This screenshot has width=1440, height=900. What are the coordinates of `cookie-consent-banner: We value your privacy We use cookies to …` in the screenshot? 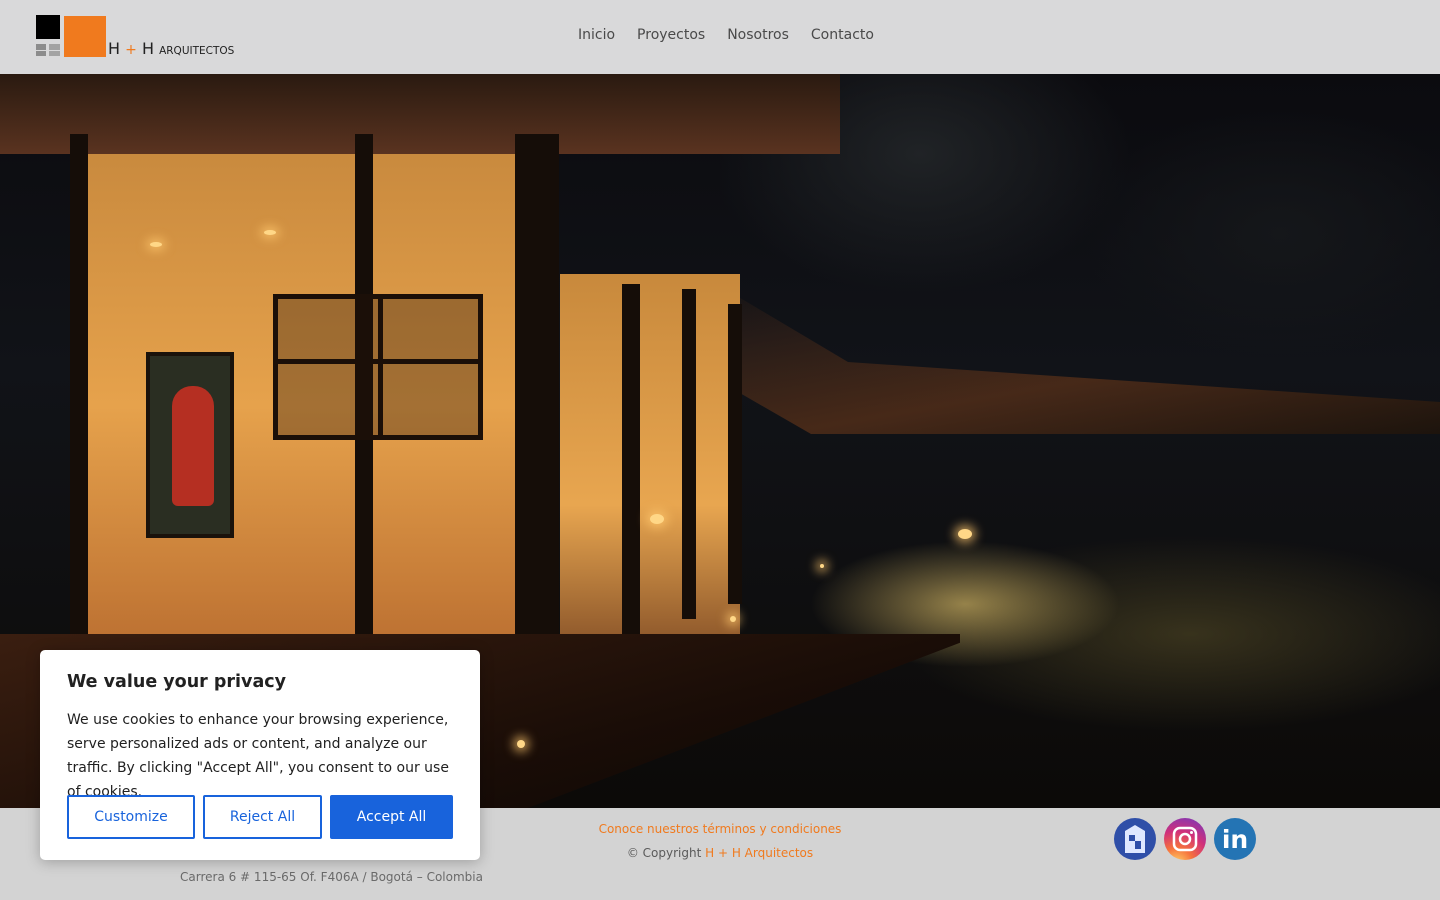 It's located at (260, 755).